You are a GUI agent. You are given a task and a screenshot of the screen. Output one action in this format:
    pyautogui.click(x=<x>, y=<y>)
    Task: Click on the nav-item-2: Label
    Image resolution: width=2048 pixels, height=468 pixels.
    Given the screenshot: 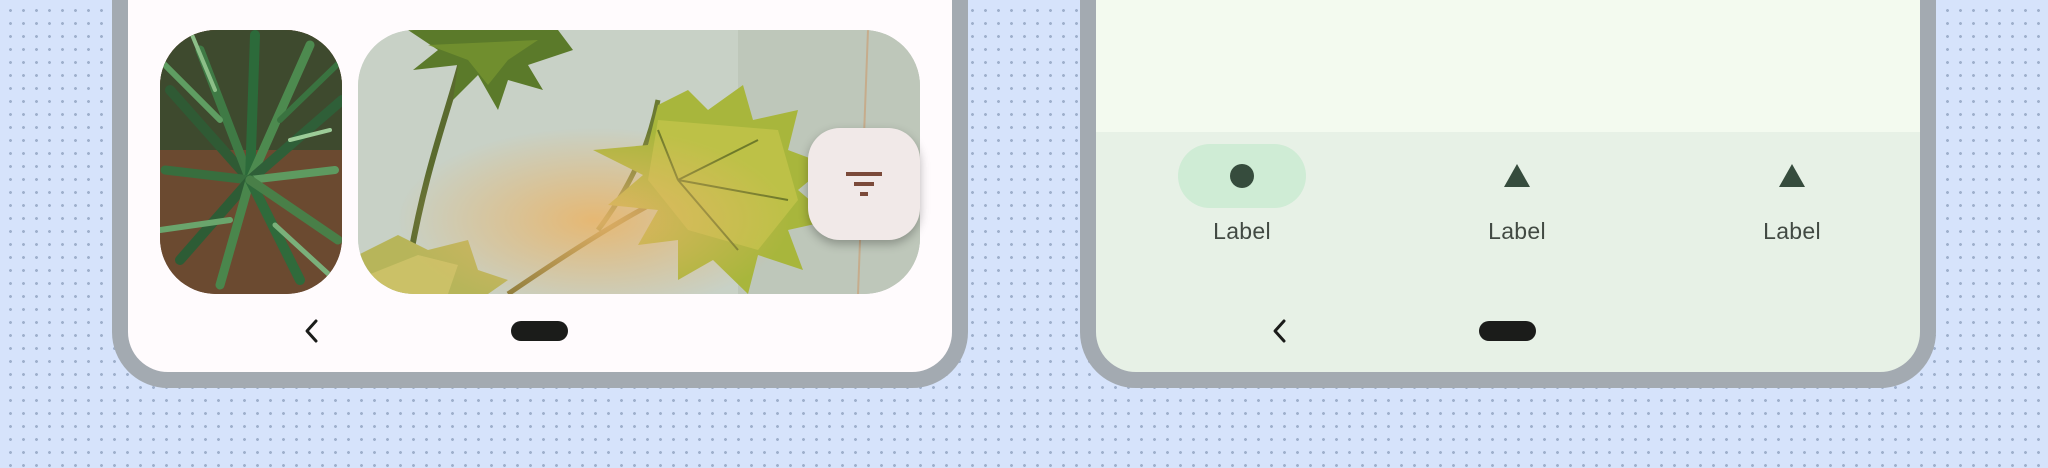 What is the action you would take?
    pyautogui.click(x=1517, y=199)
    